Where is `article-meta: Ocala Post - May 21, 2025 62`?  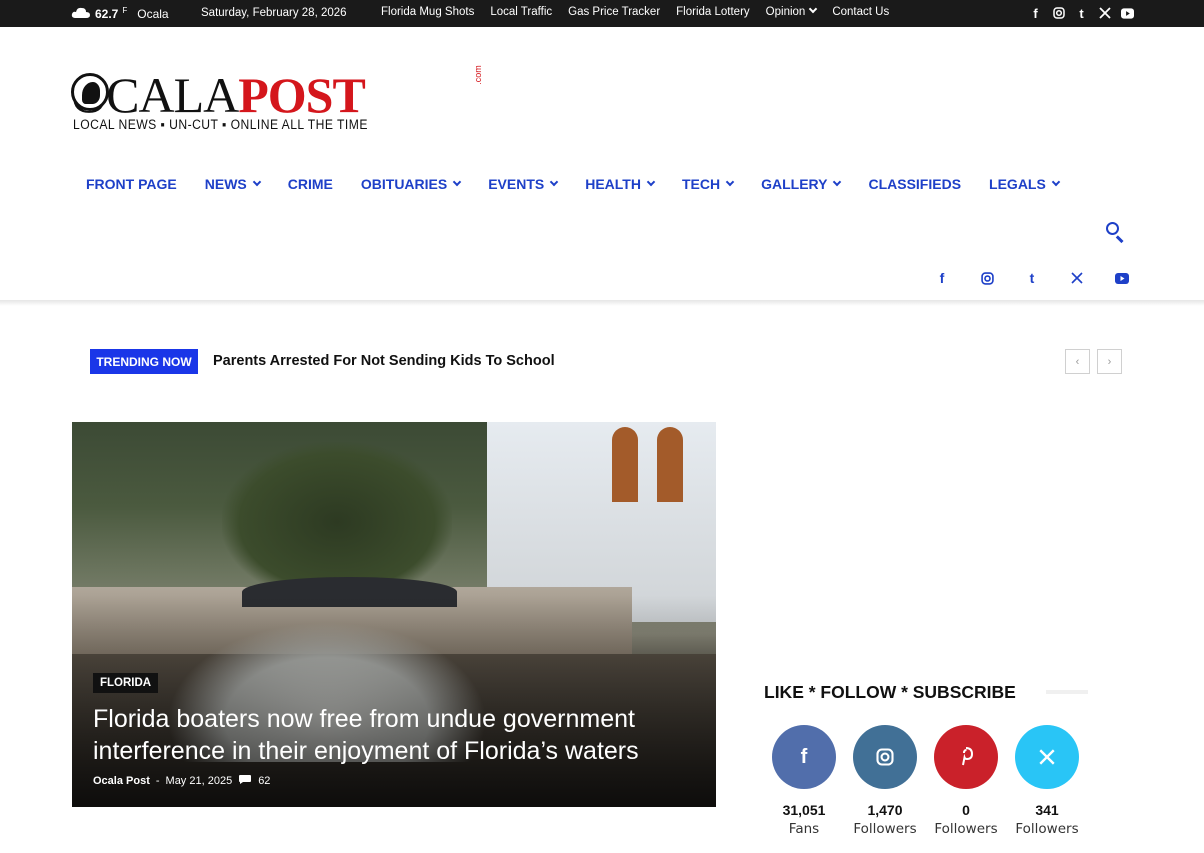
article-meta: Ocala Post - May 21, 2025 62 is located at coordinates (181, 781).